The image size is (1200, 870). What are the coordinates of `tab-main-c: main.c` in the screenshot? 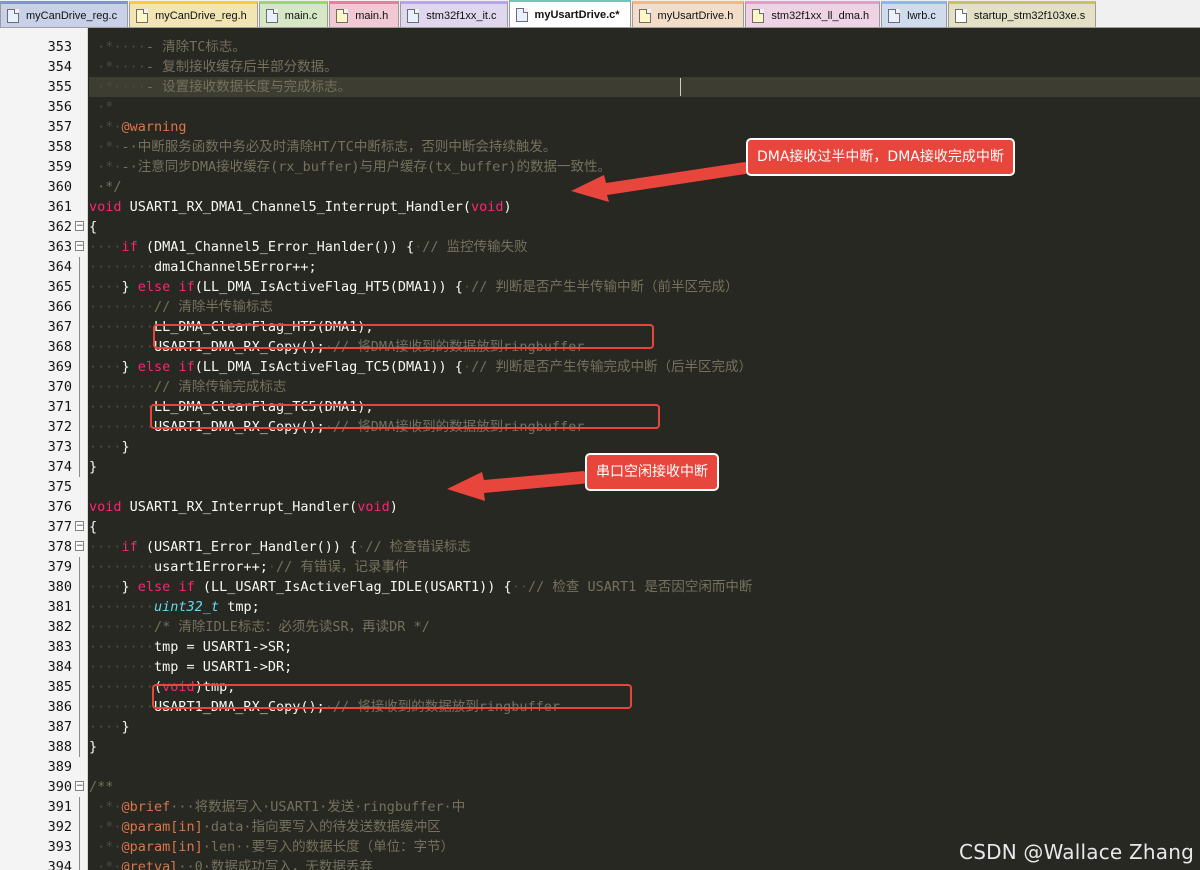 It's located at (293, 14).